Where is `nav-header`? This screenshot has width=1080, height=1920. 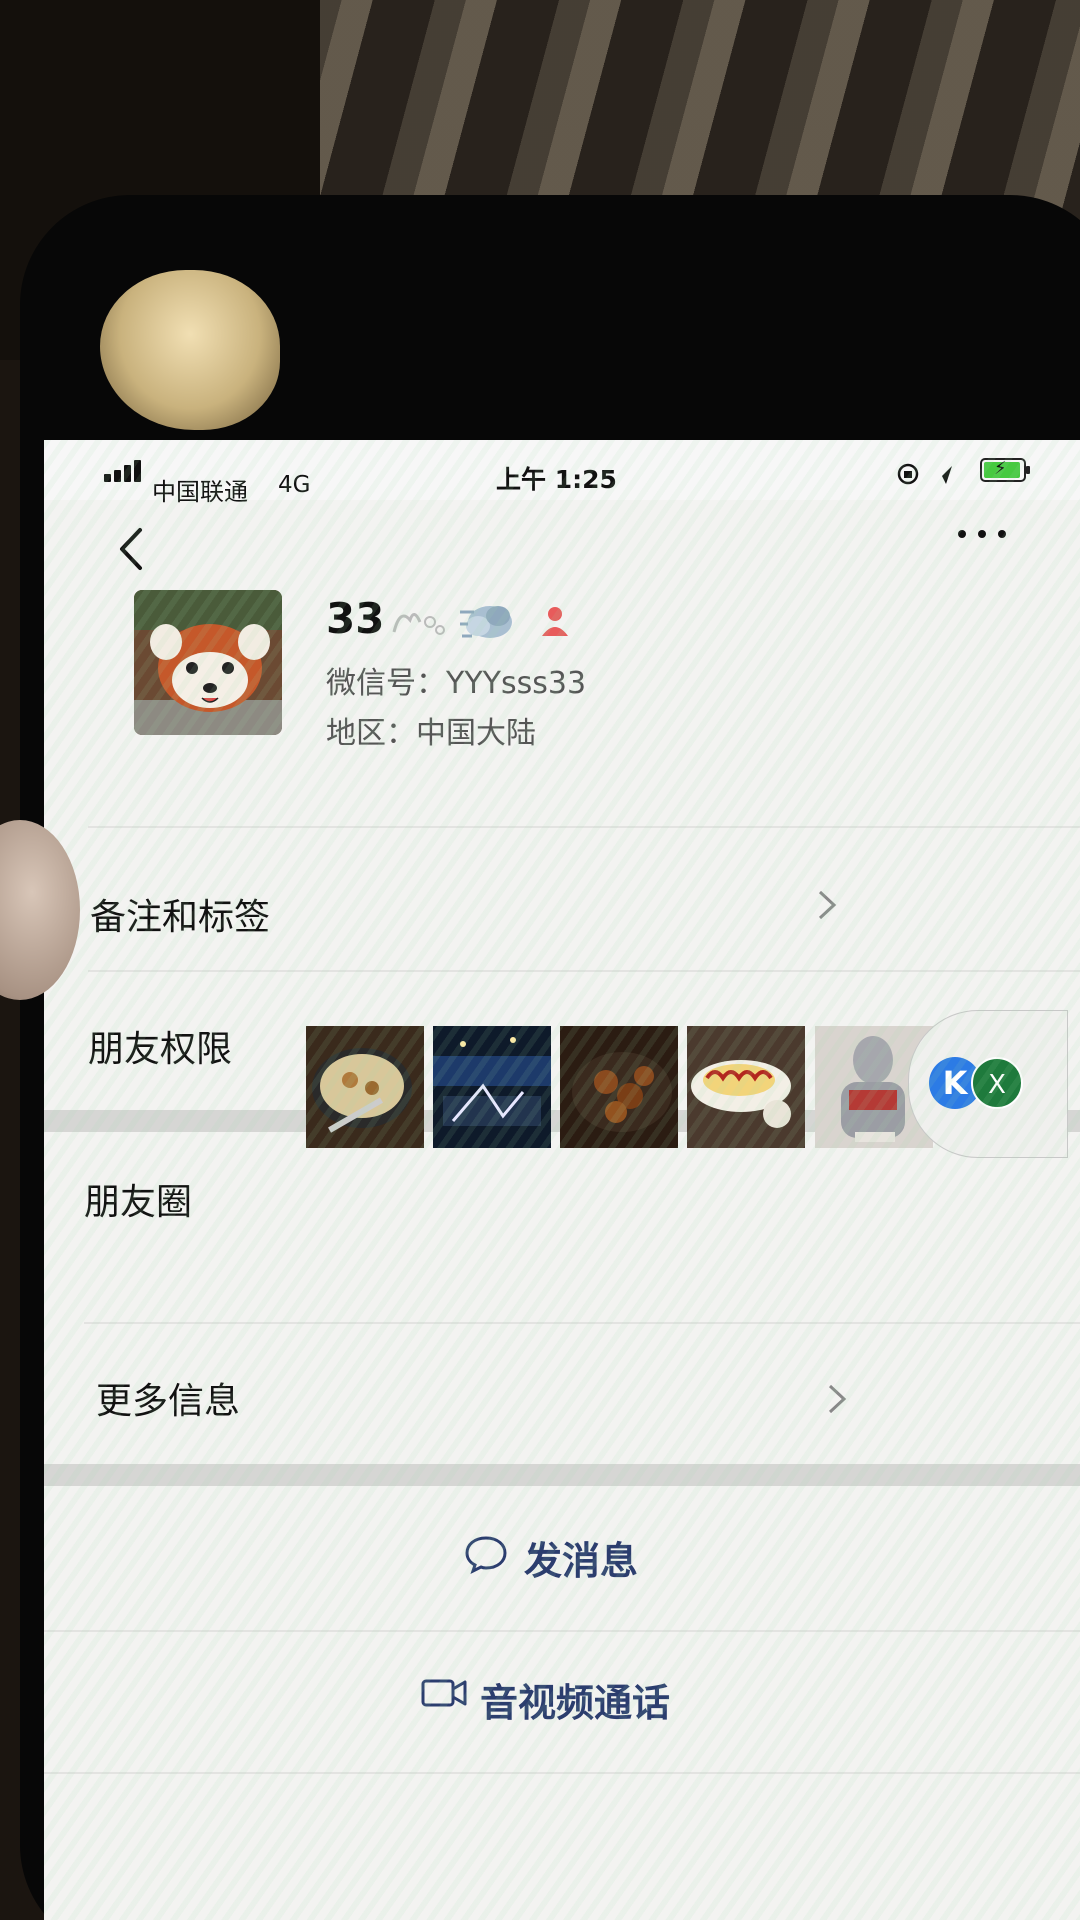 nav-header is located at coordinates (562, 540).